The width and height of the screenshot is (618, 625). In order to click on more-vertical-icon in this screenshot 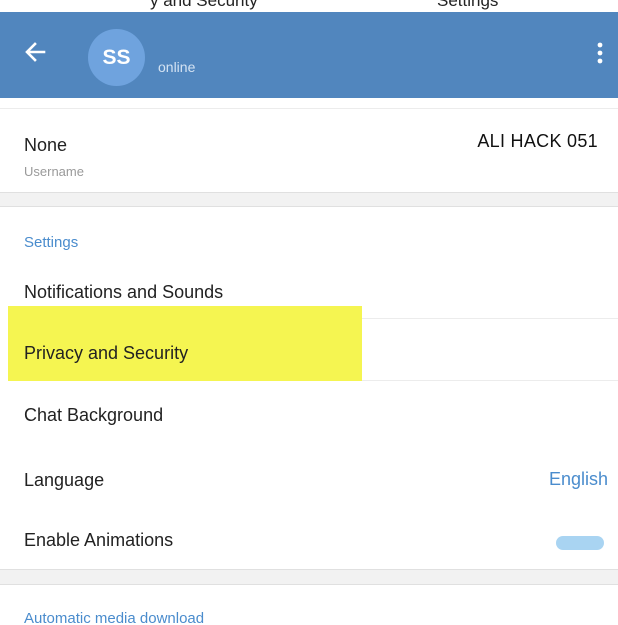, I will do `click(600, 53)`.